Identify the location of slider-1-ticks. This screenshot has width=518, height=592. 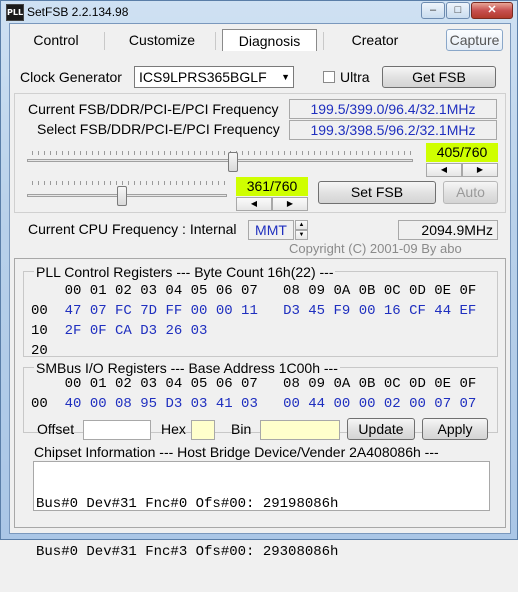
(222, 153).